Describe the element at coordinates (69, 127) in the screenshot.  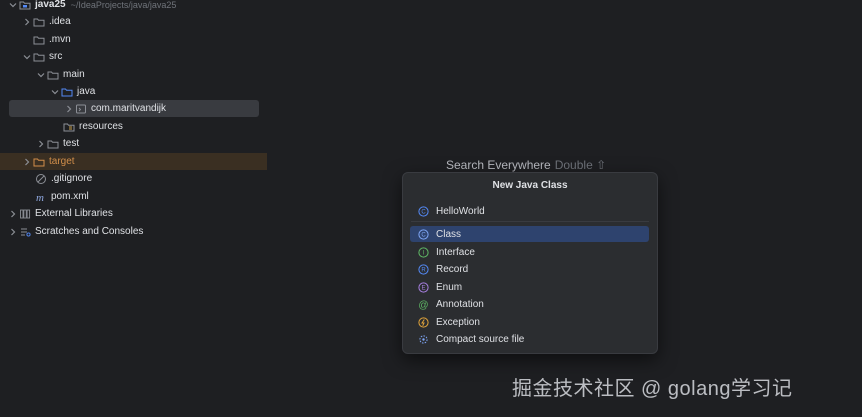
I see `resources-folder-icon` at that location.